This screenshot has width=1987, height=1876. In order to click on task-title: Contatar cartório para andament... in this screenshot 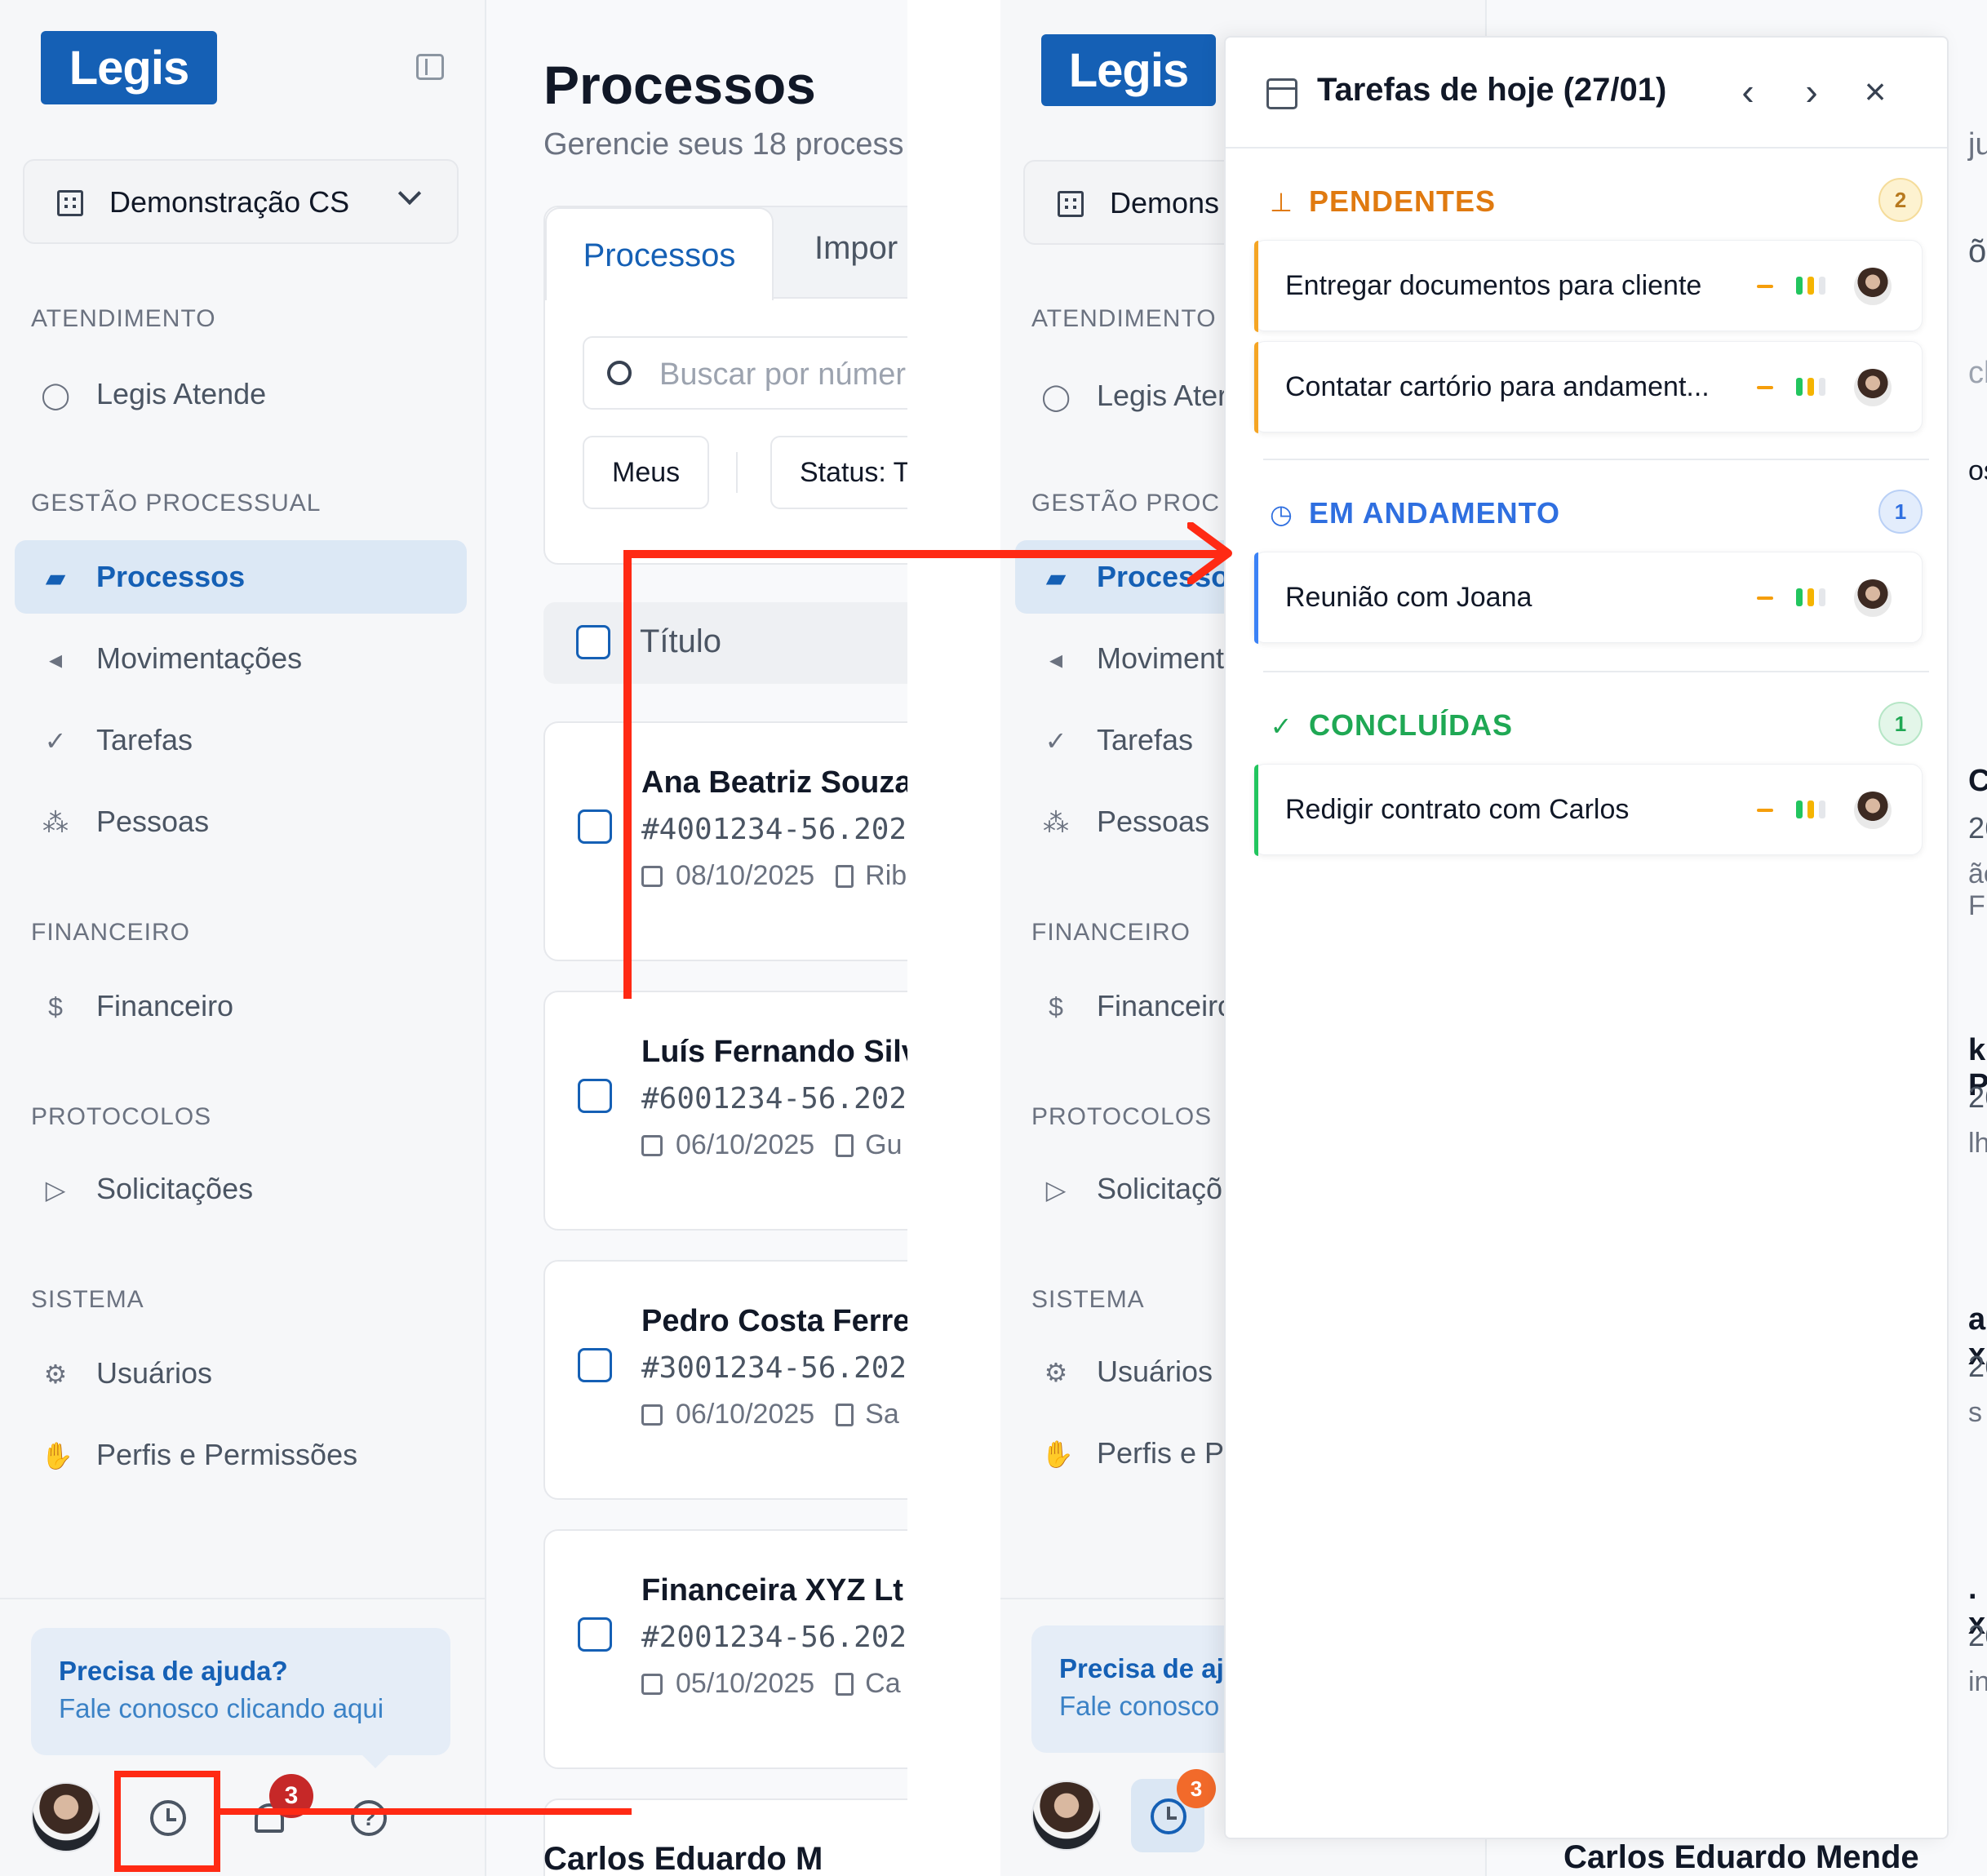, I will do `click(1497, 386)`.